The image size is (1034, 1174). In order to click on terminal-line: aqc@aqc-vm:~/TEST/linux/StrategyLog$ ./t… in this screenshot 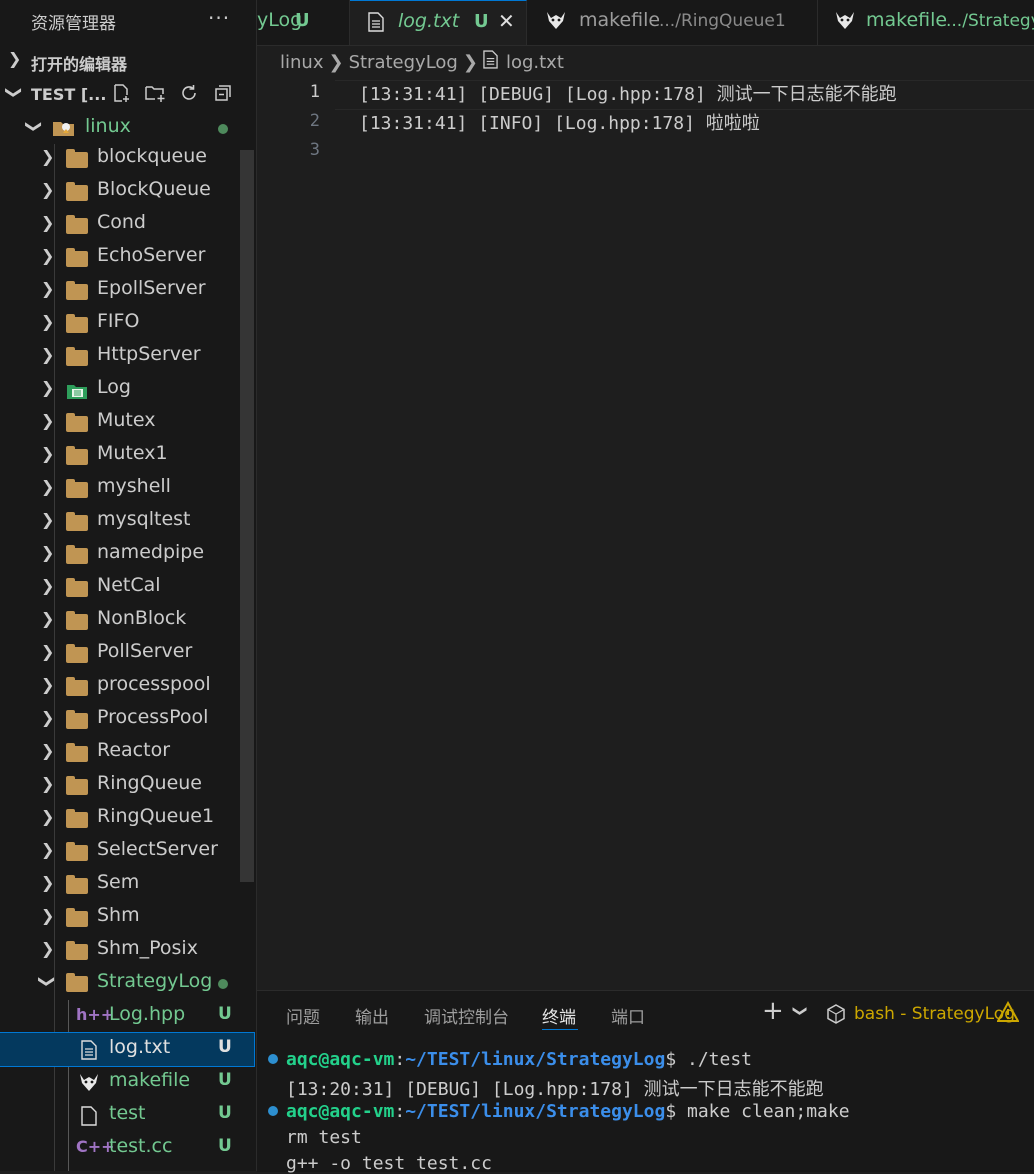, I will do `click(519, 1059)`.